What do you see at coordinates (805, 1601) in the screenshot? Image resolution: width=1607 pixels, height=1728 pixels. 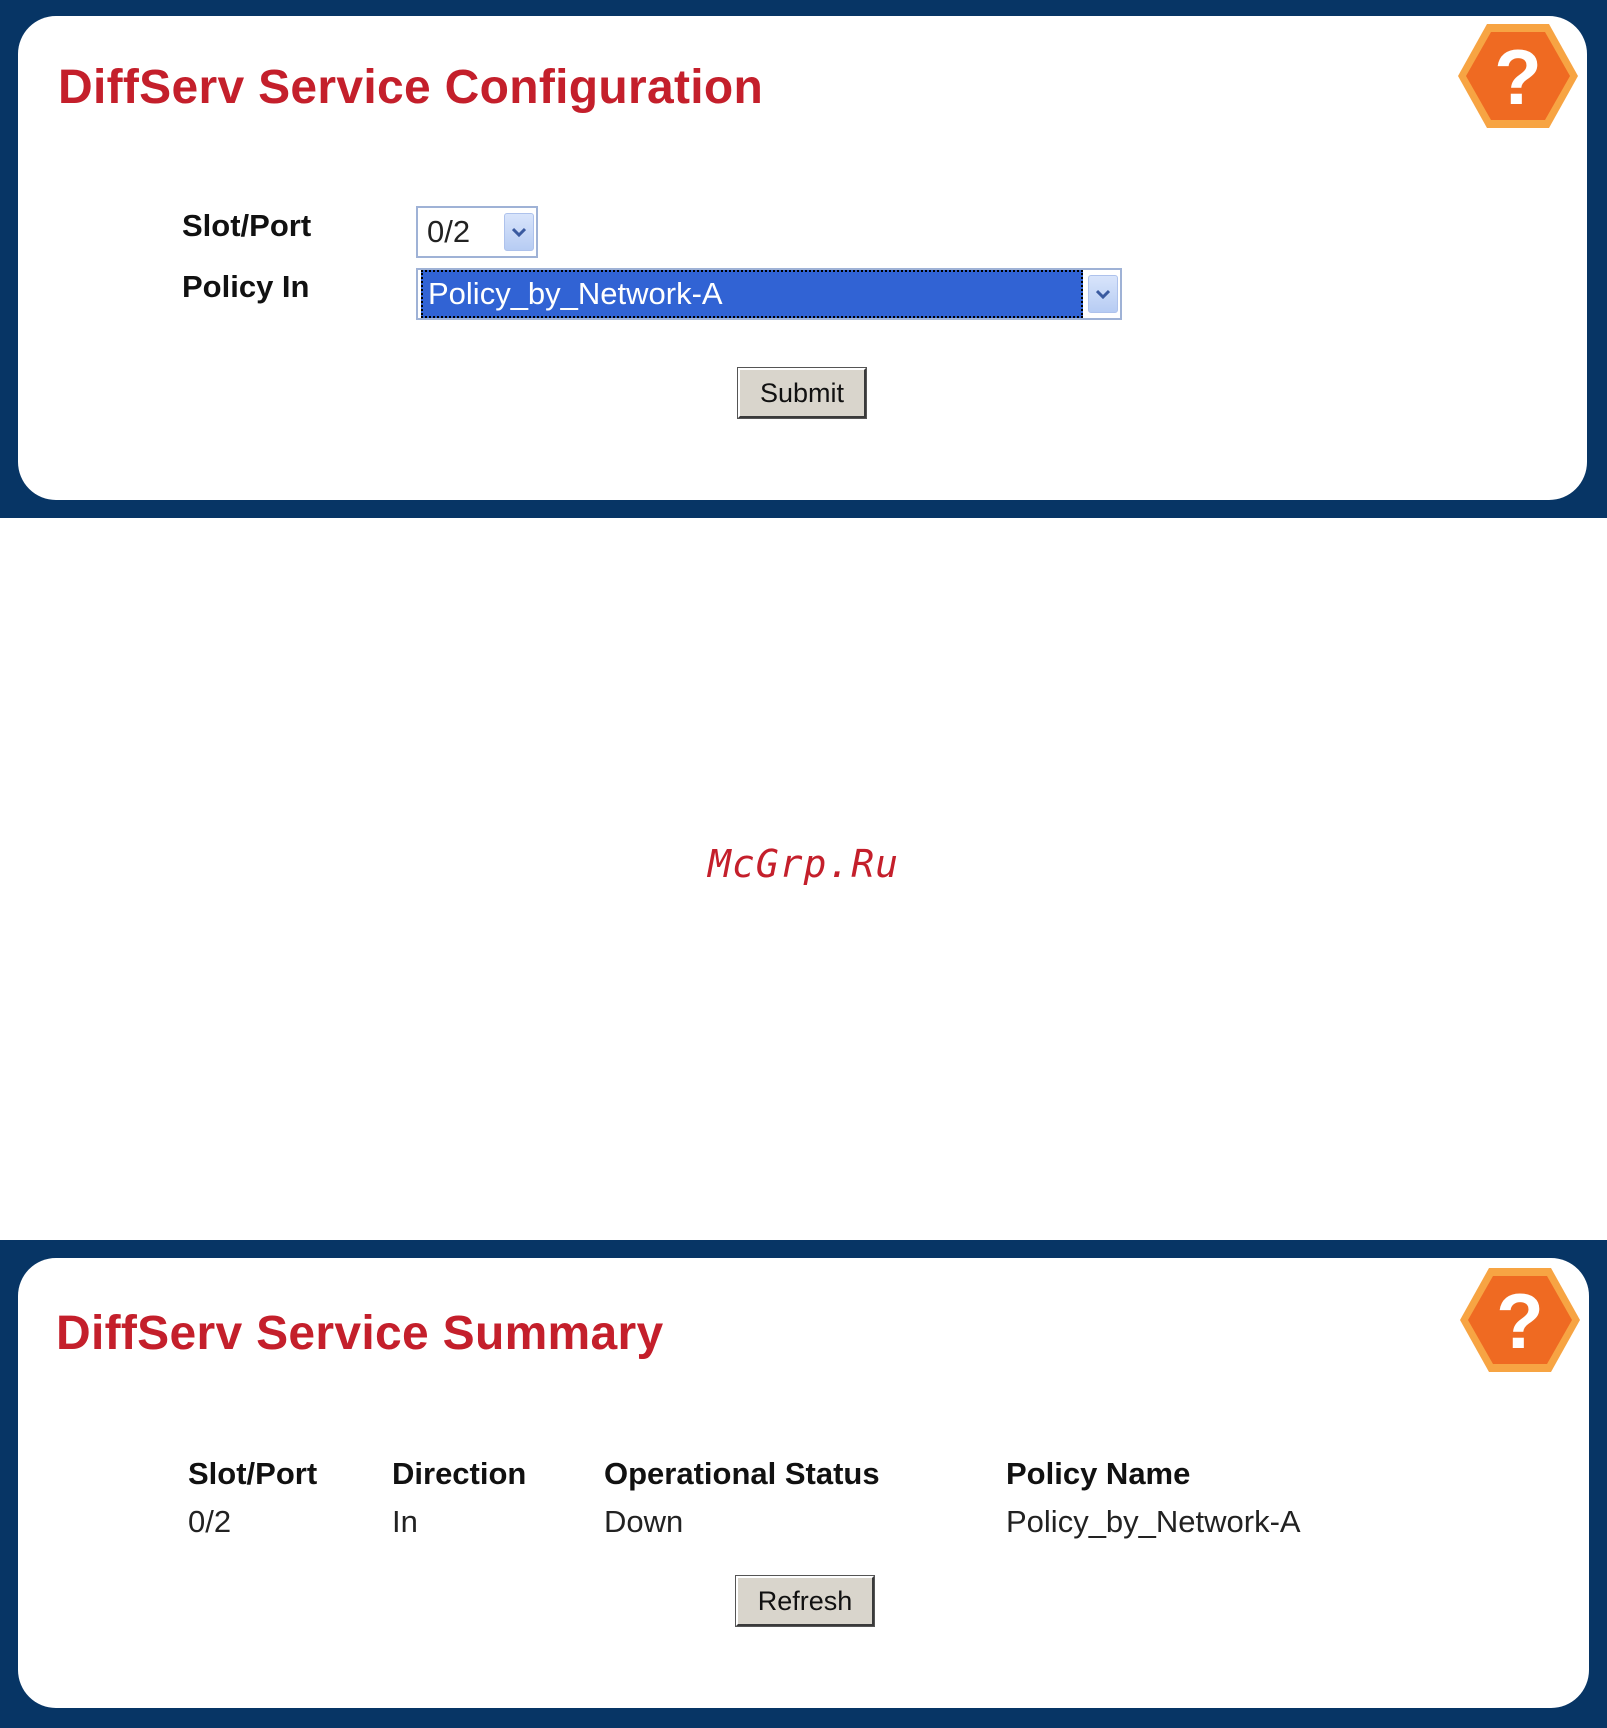 I see `refresh-button: Refresh` at bounding box center [805, 1601].